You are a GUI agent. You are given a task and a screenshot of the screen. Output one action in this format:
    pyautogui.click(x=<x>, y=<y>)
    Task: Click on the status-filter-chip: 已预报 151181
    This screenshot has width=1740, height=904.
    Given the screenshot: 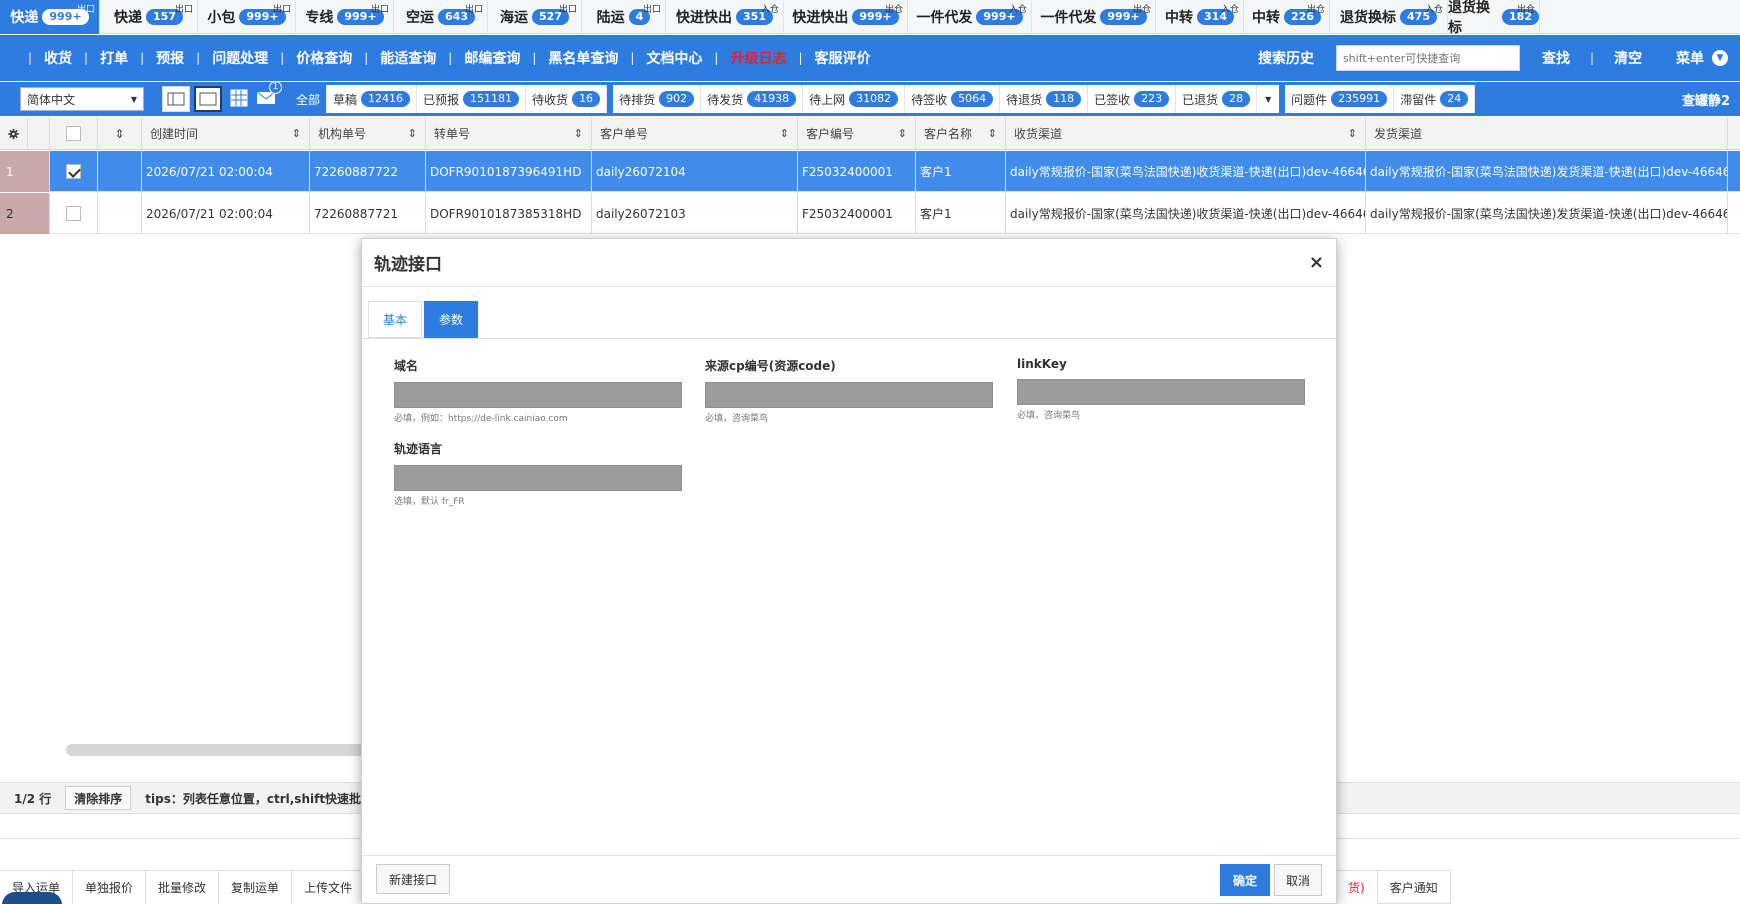 What is the action you would take?
    pyautogui.click(x=472, y=99)
    